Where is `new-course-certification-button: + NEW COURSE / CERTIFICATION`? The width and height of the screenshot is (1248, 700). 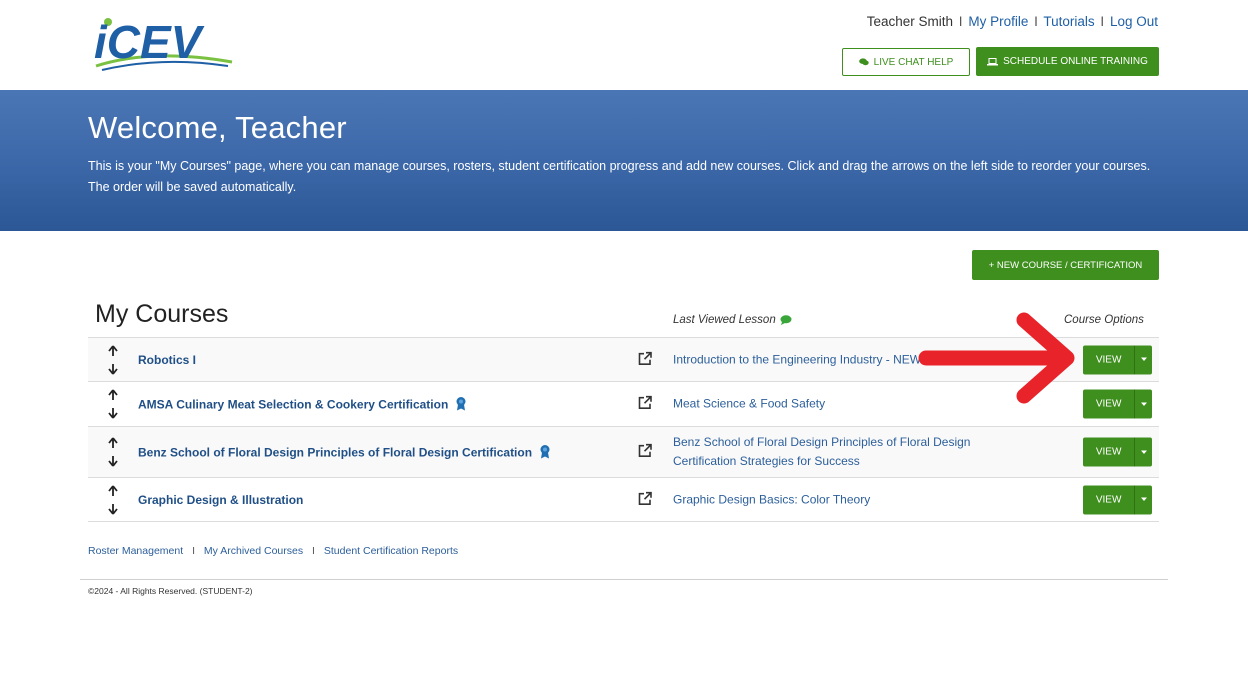 new-course-certification-button: + NEW COURSE / CERTIFICATION is located at coordinates (1065, 265).